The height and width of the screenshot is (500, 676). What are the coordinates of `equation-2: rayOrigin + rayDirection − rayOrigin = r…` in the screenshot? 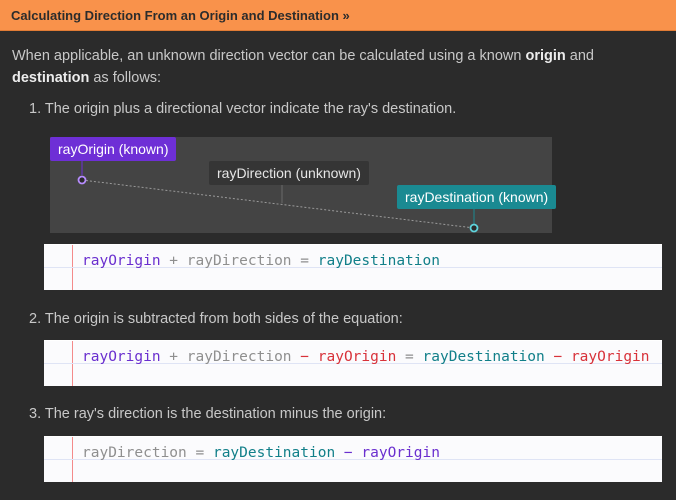 It's located at (366, 357).